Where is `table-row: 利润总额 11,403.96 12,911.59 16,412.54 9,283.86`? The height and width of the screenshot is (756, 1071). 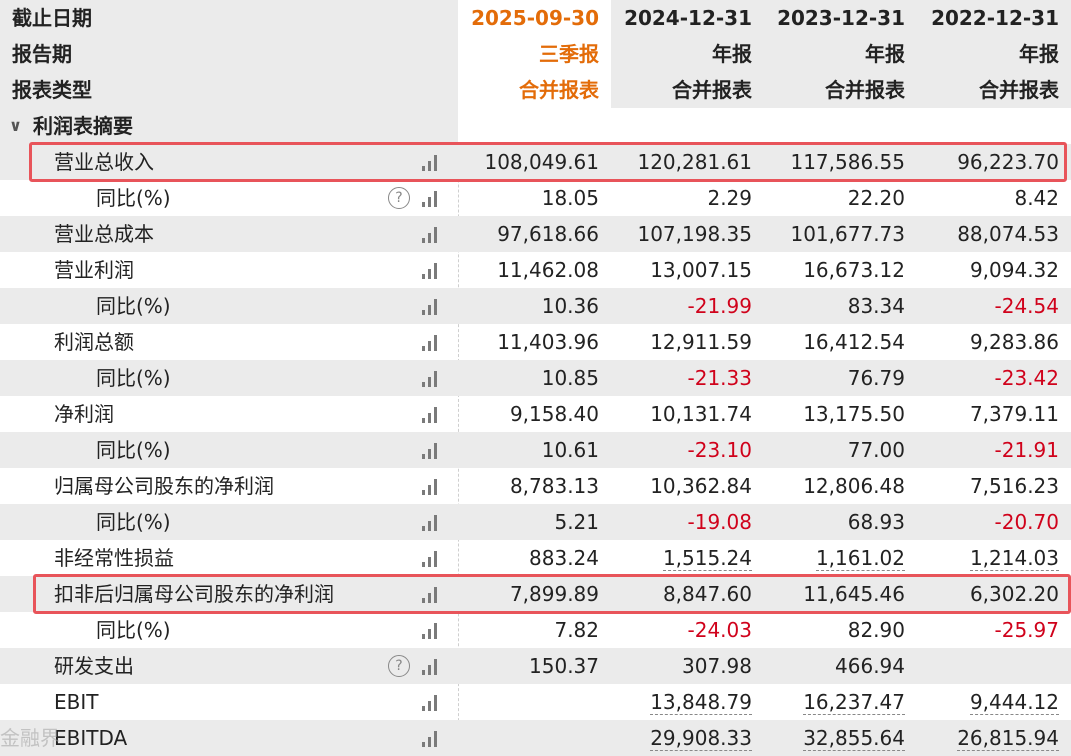
table-row: 利润总额 11,403.96 12,911.59 16,412.54 9,283.86 is located at coordinates (535, 342).